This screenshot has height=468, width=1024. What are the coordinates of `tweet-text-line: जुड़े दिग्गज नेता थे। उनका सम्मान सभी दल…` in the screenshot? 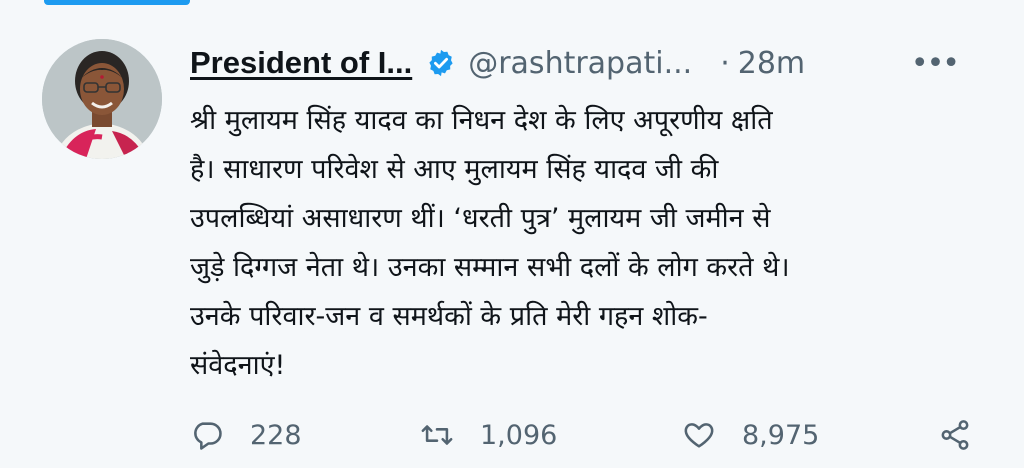 It's located at (490, 267).